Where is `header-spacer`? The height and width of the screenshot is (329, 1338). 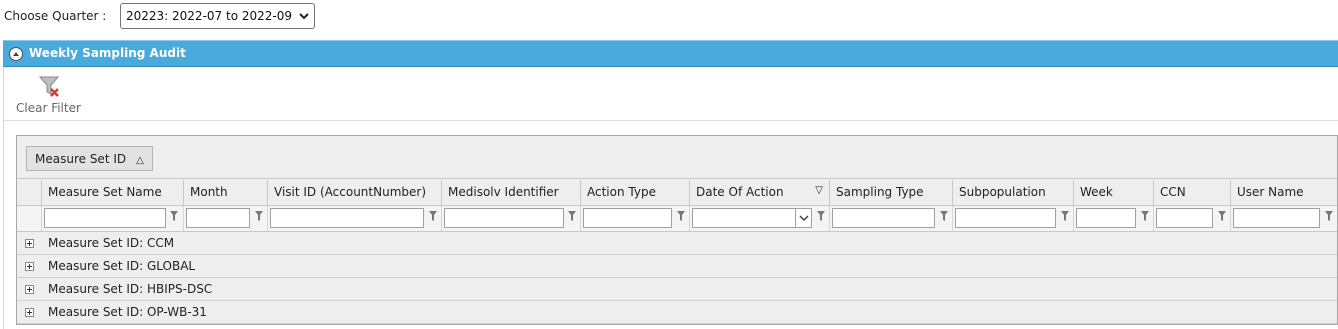 header-spacer is located at coordinates (29, 192).